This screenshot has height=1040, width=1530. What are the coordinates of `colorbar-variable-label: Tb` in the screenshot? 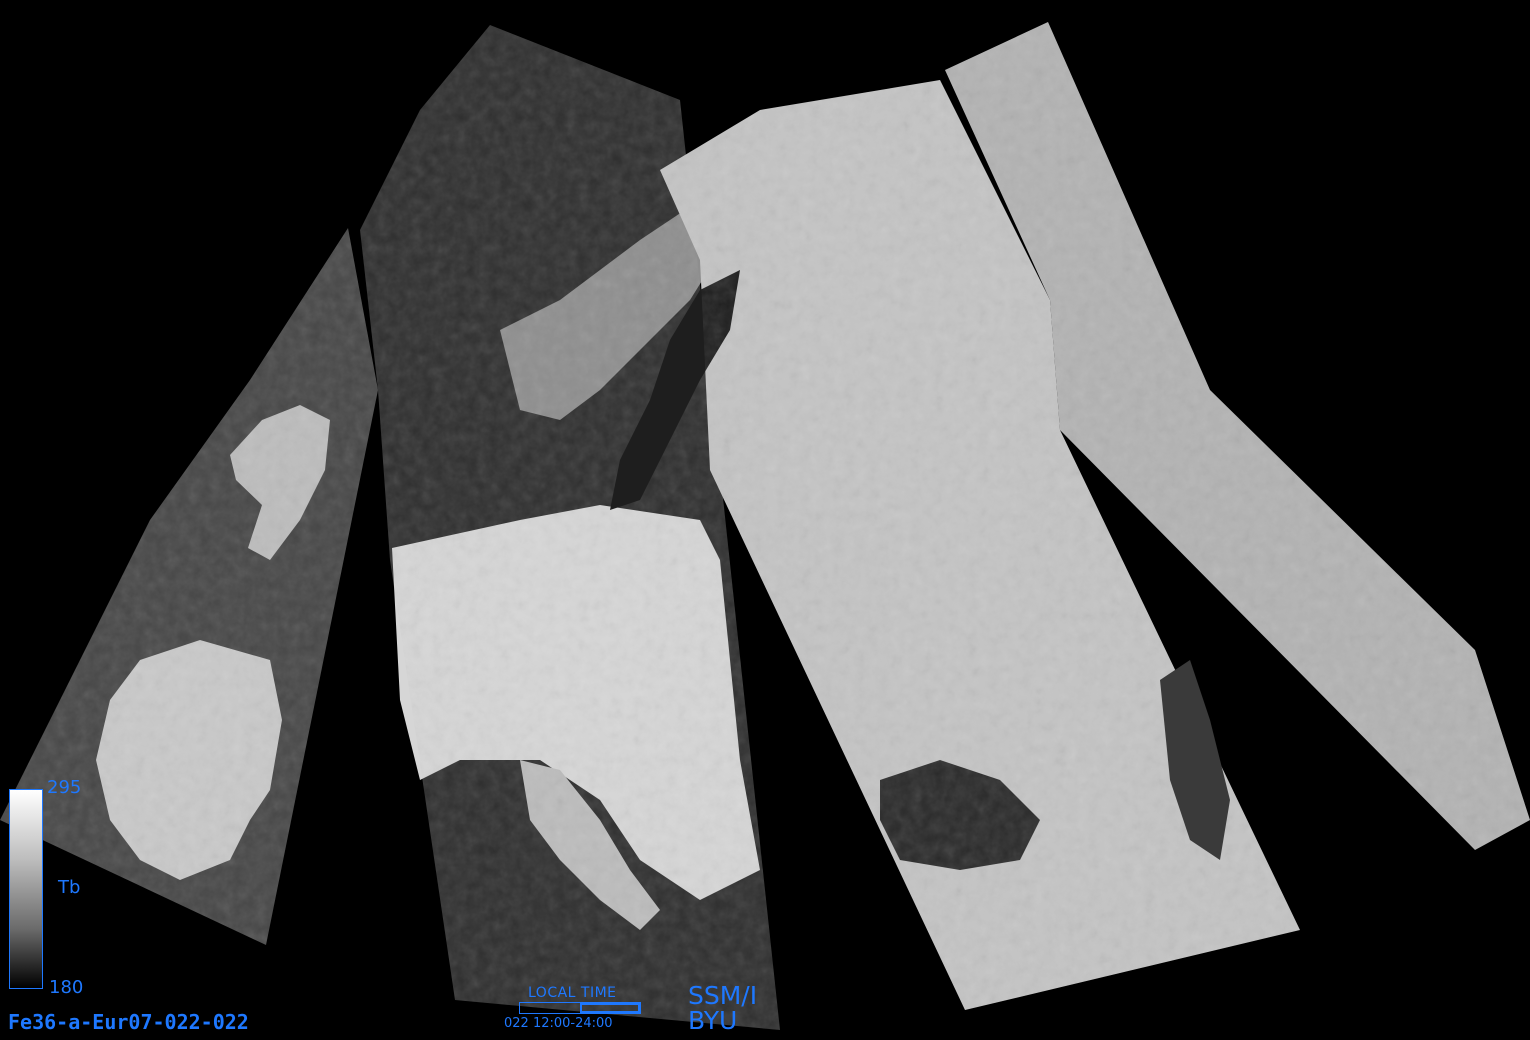 It's located at (69, 887).